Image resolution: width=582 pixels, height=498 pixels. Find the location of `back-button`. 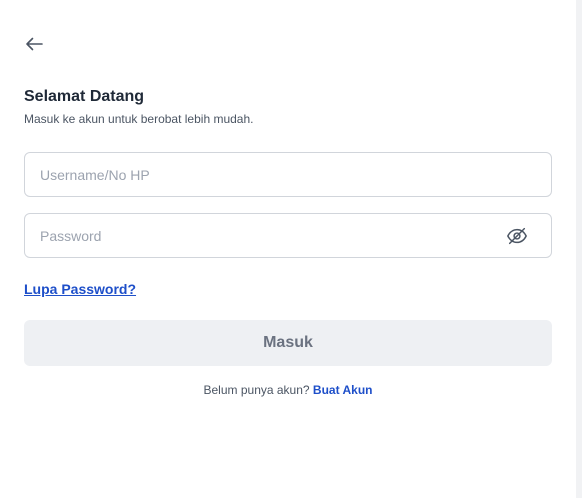

back-button is located at coordinates (34, 44).